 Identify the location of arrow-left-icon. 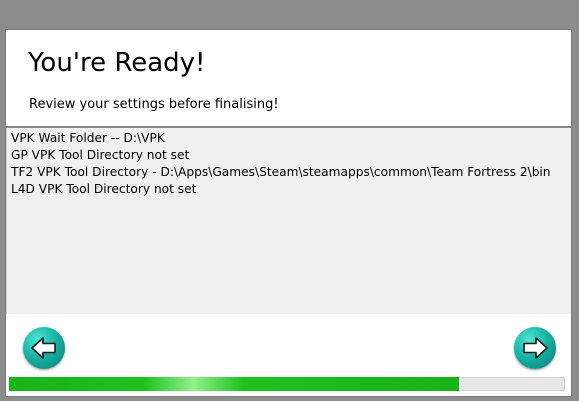
(43, 348).